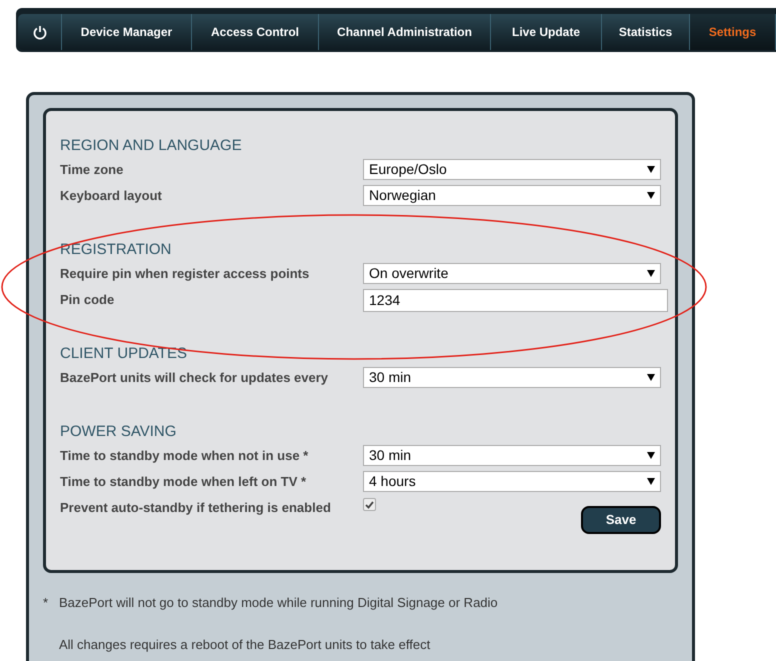 Image resolution: width=776 pixels, height=661 pixels. What do you see at coordinates (512, 273) in the screenshot?
I see `dropdown: On overwrite` at bounding box center [512, 273].